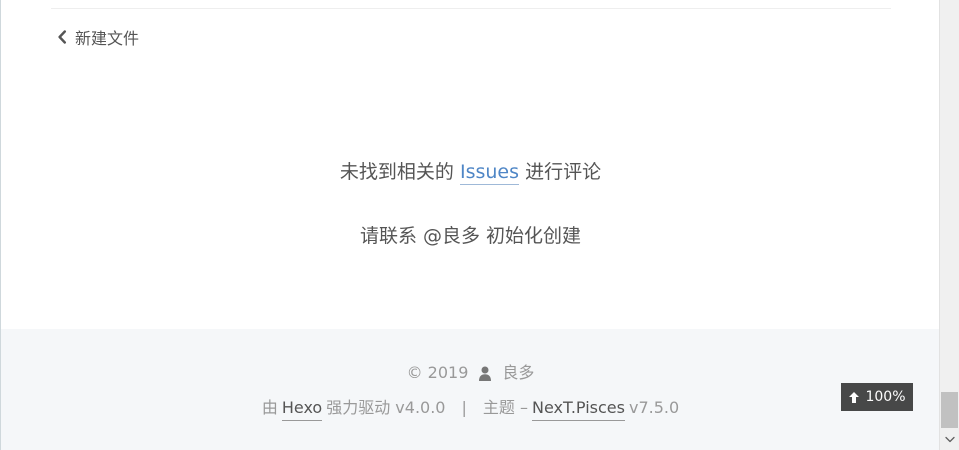  Describe the element at coordinates (949, 225) in the screenshot. I see `vertical-scrollbar` at that location.